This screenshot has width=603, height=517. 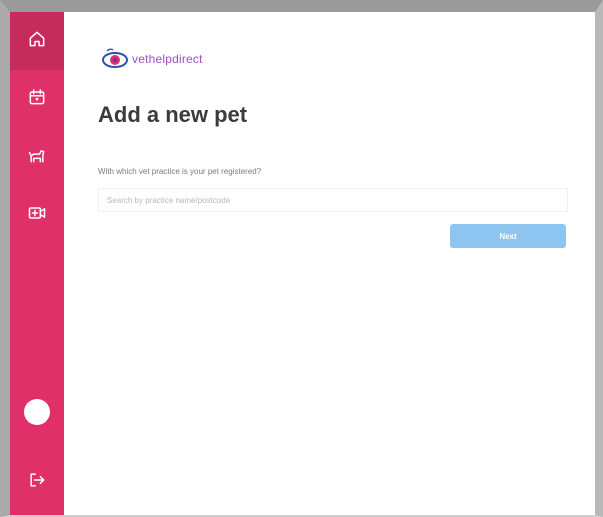 I want to click on brand-name: vethelpdirect, so click(x=167, y=59).